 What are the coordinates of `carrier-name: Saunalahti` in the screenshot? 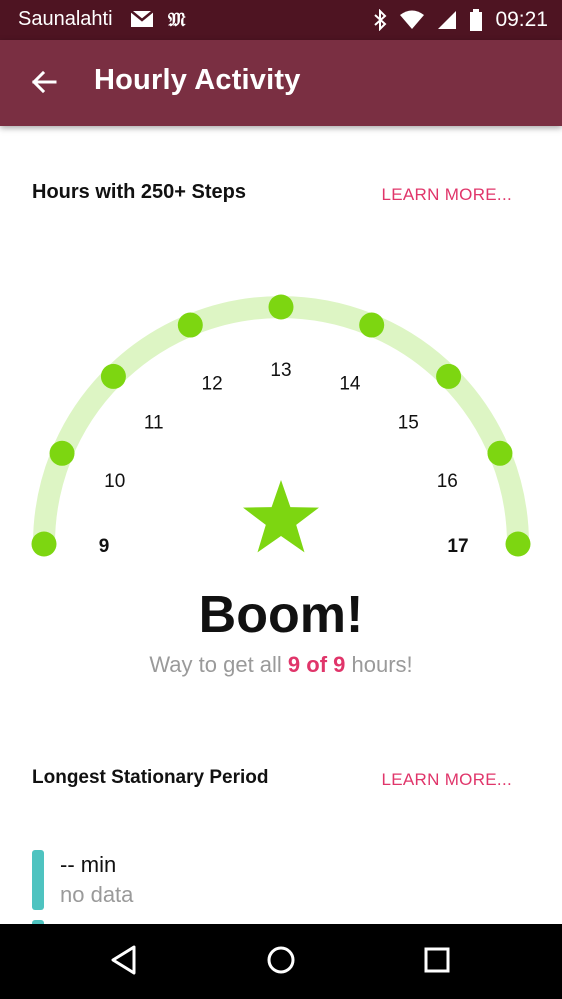 It's located at (65, 19).